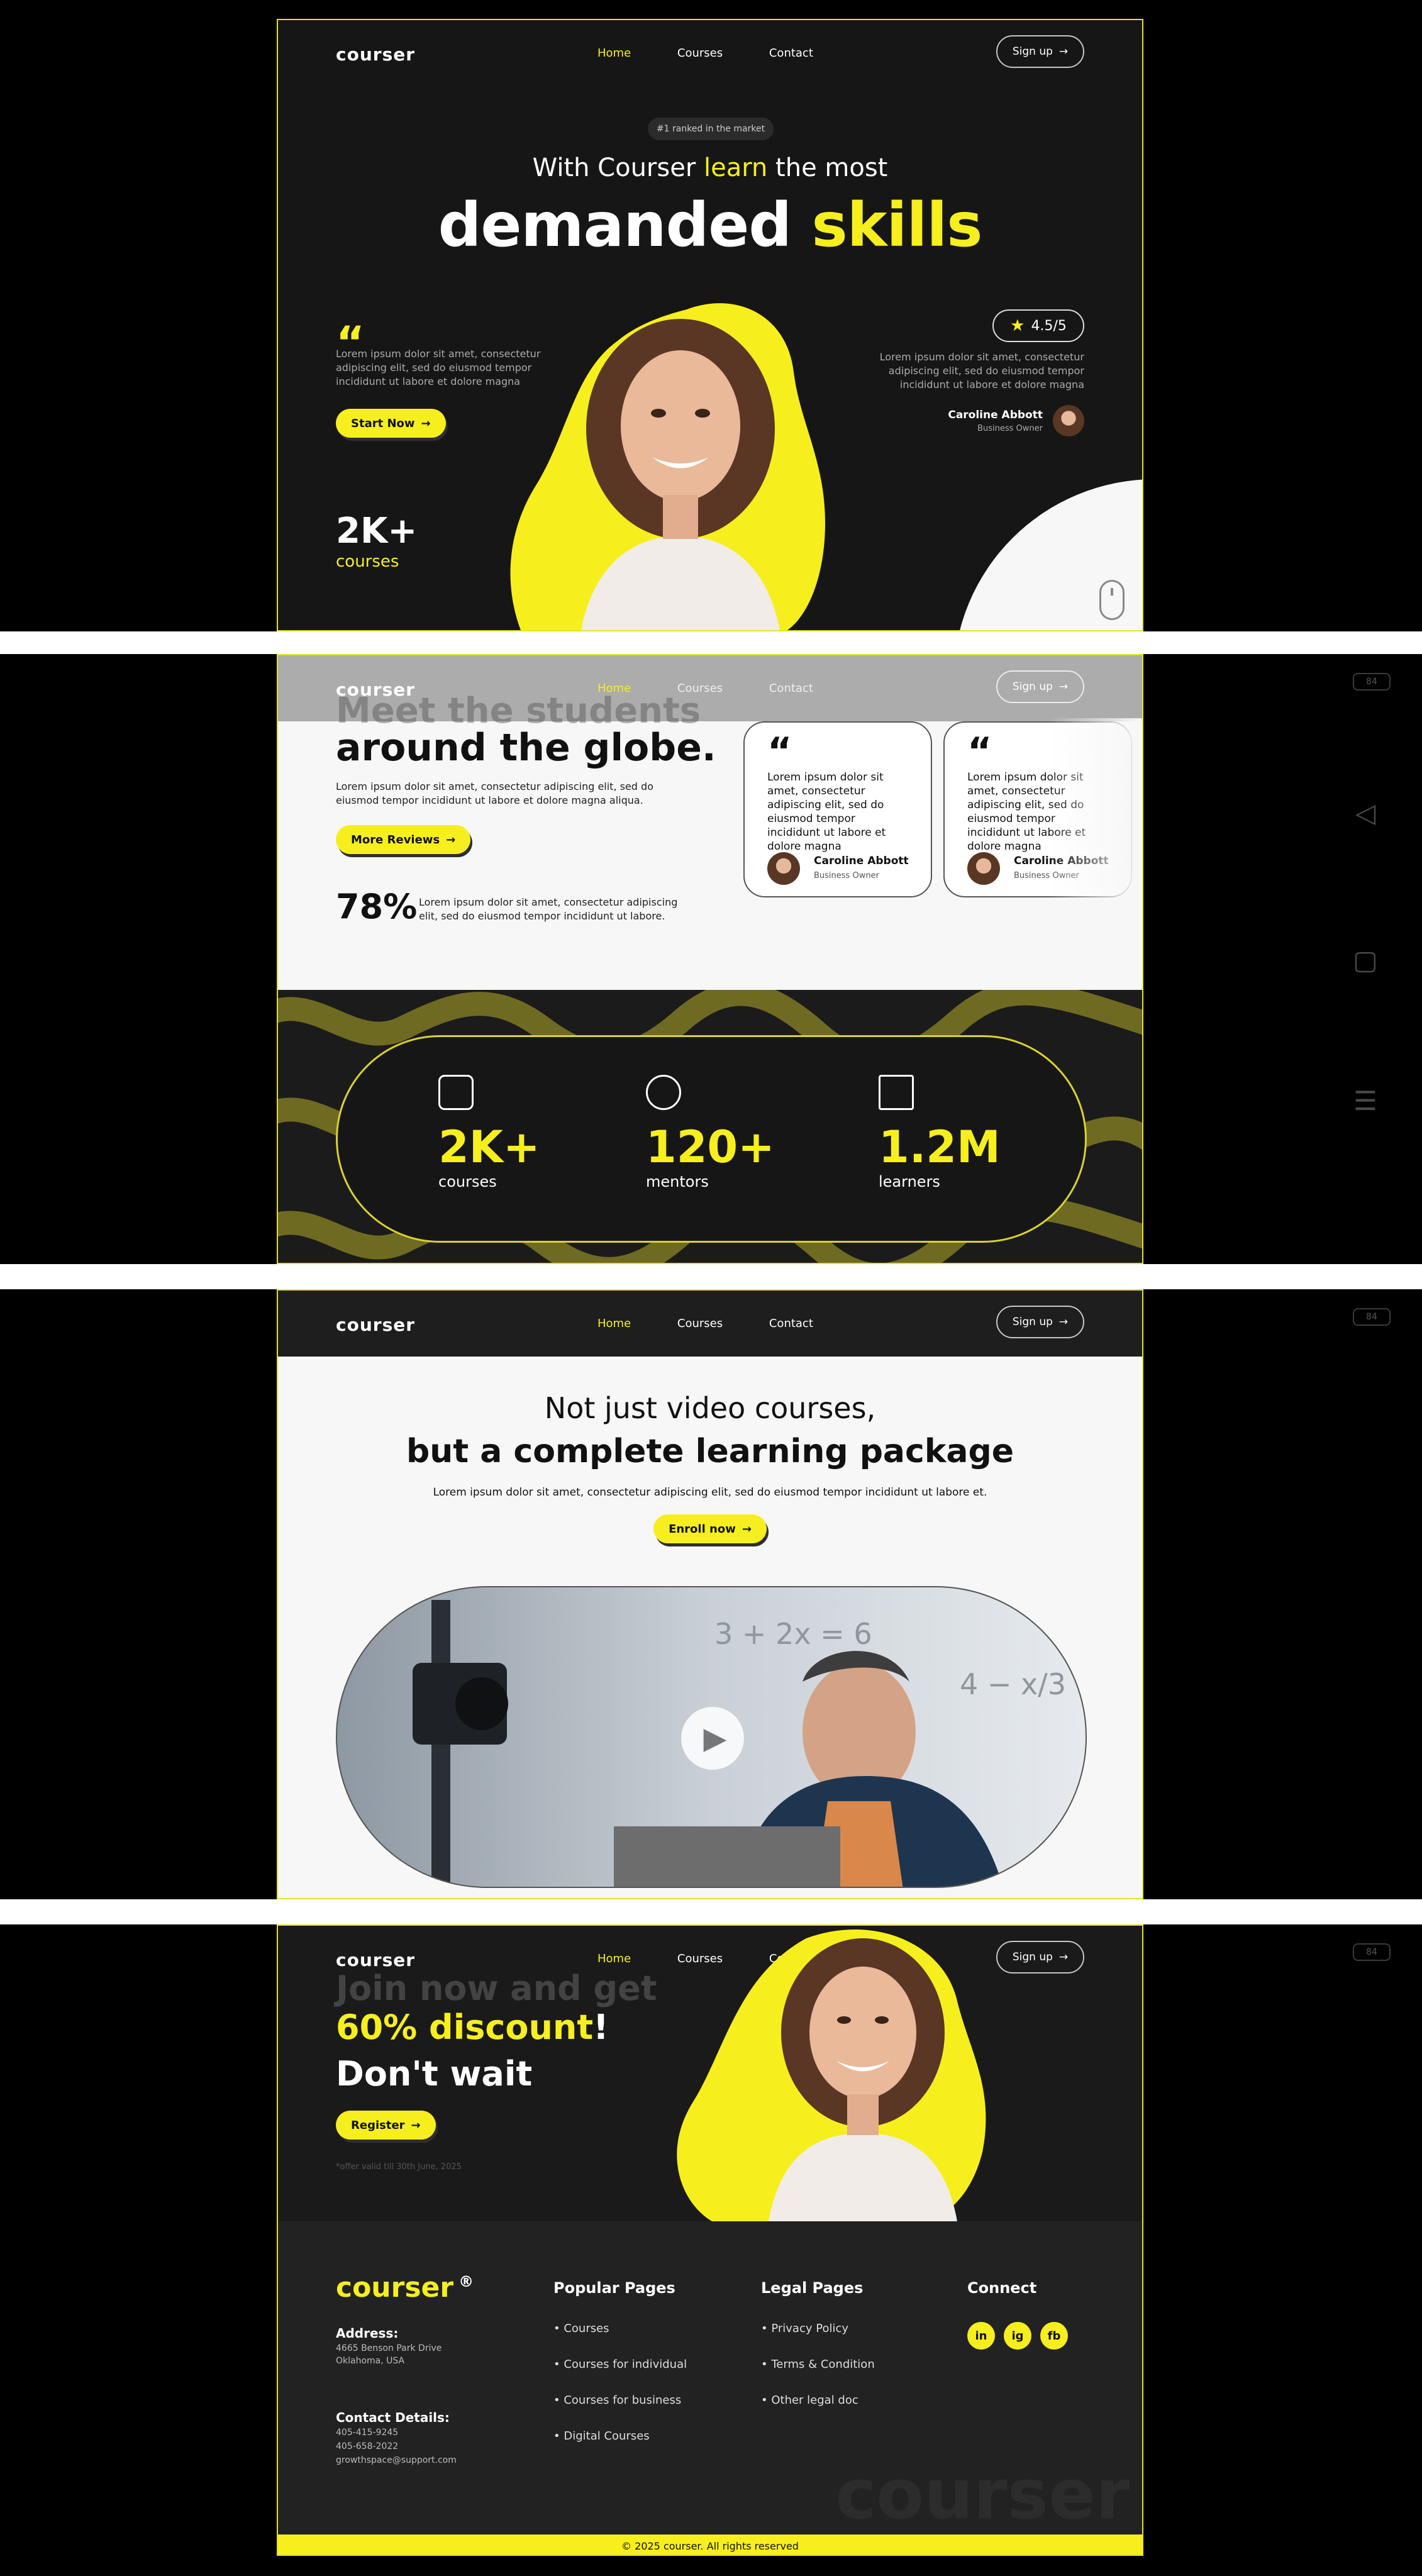 The width and height of the screenshot is (1422, 2576). Describe the element at coordinates (456, 1092) in the screenshot. I see `graduation-icon` at that location.